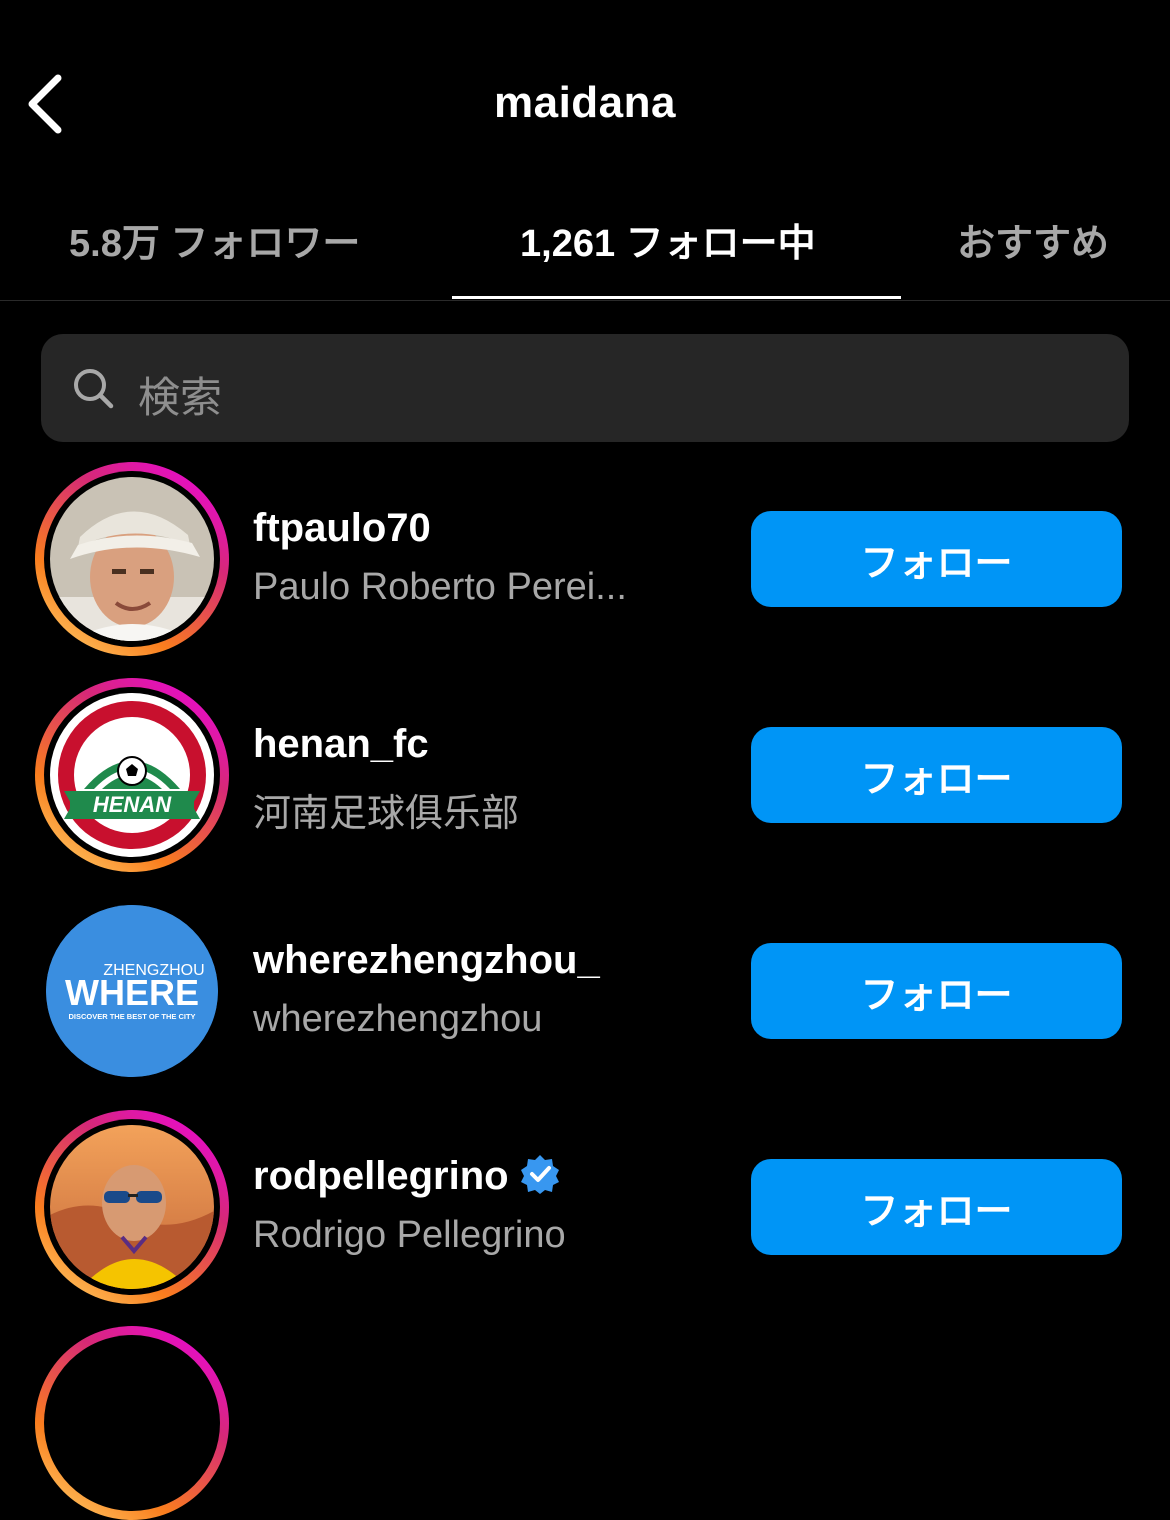 This screenshot has height=1520, width=1170. Describe the element at coordinates (1033, 239) in the screenshot. I see `tab-suggested: おすすめ` at that location.